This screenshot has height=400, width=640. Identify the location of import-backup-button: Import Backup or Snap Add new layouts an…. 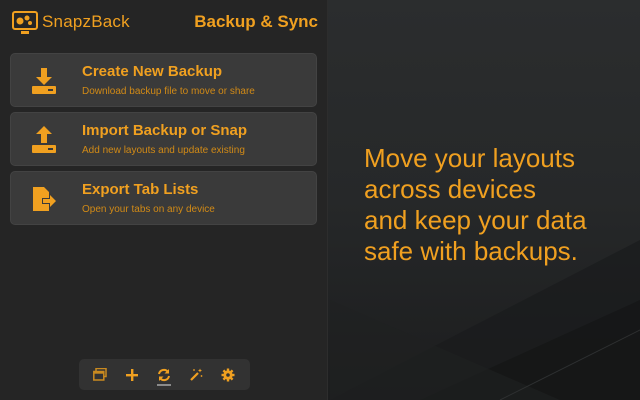
(163, 139).